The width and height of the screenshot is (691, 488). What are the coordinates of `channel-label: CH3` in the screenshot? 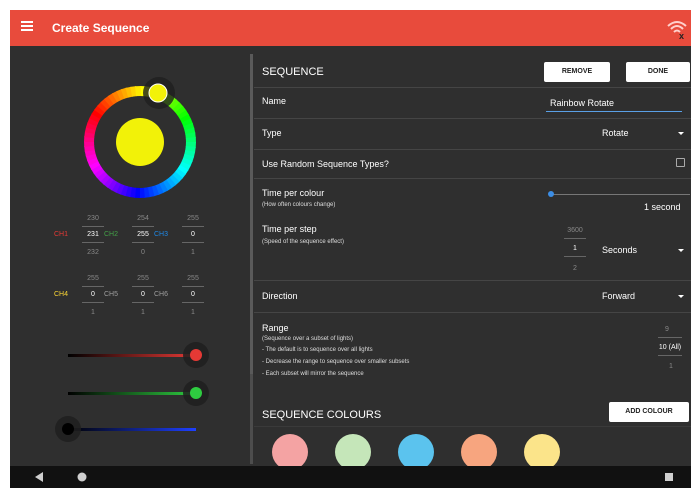 It's located at (161, 234).